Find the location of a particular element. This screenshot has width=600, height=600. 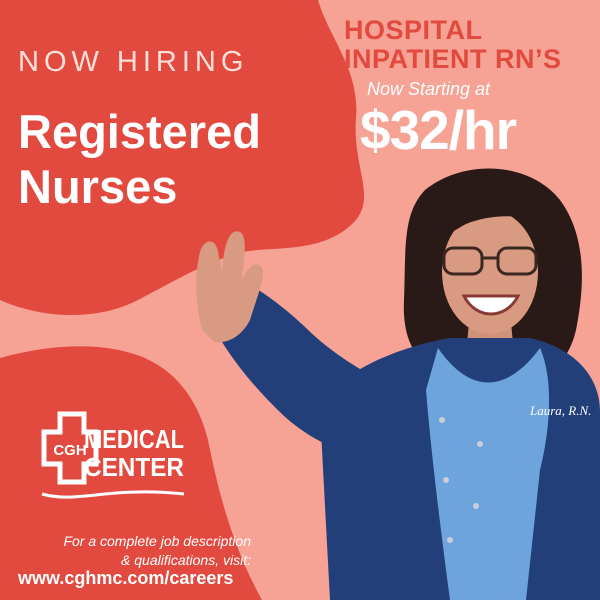

logo-line1: MEDICAL is located at coordinates (134, 439).